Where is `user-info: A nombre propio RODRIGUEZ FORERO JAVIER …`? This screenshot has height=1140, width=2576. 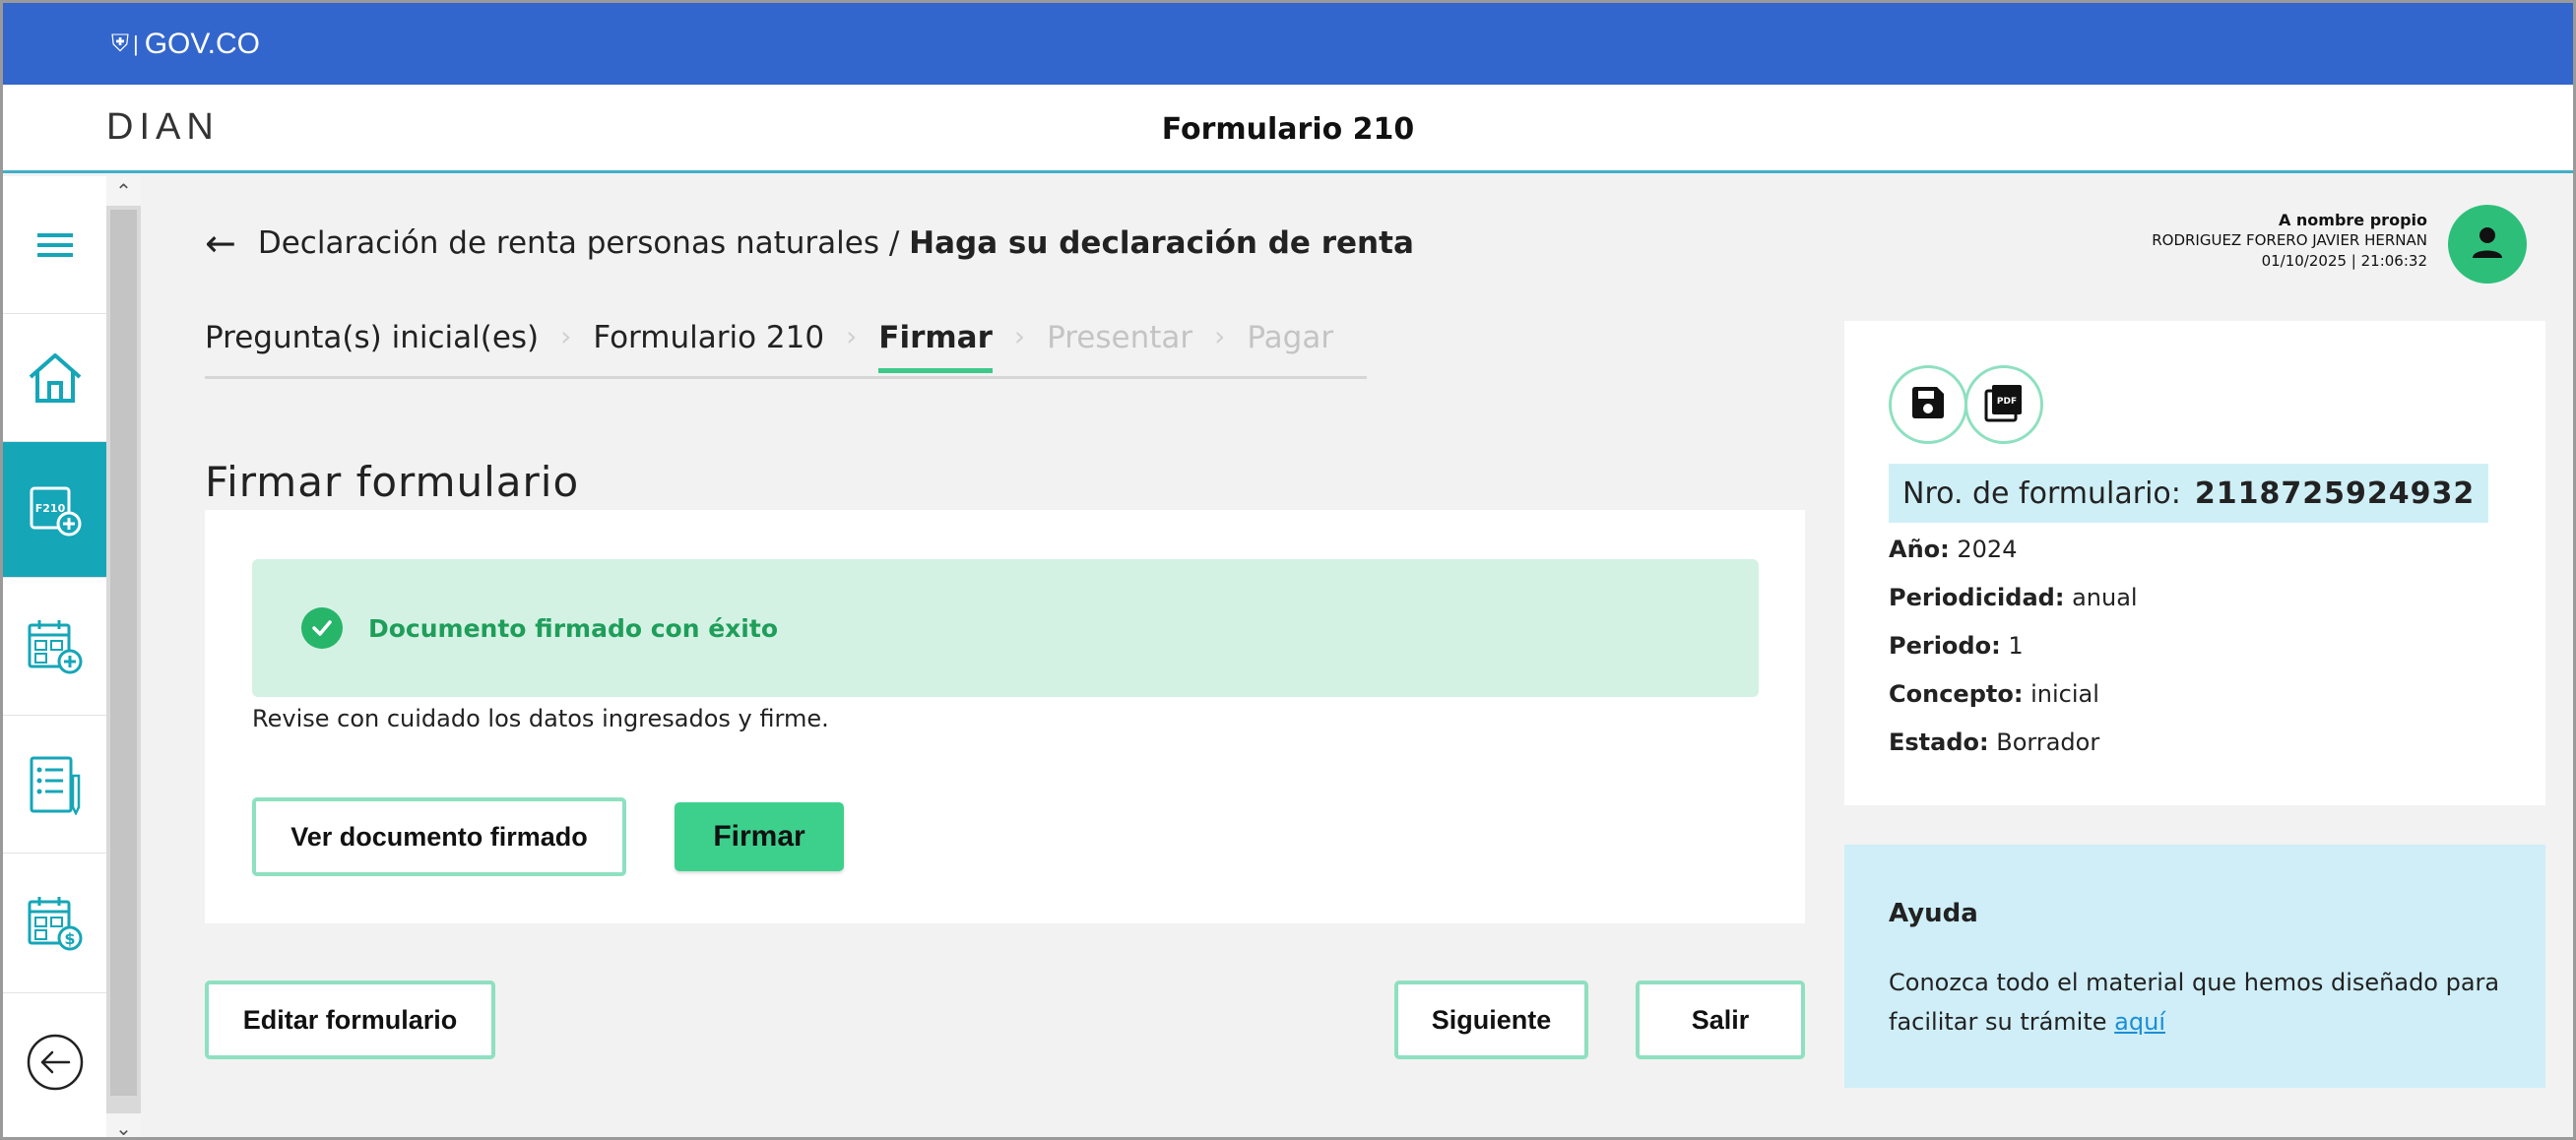 user-info: A nombre propio RODRIGUEZ FORERO JAVIER … is located at coordinates (2289, 241).